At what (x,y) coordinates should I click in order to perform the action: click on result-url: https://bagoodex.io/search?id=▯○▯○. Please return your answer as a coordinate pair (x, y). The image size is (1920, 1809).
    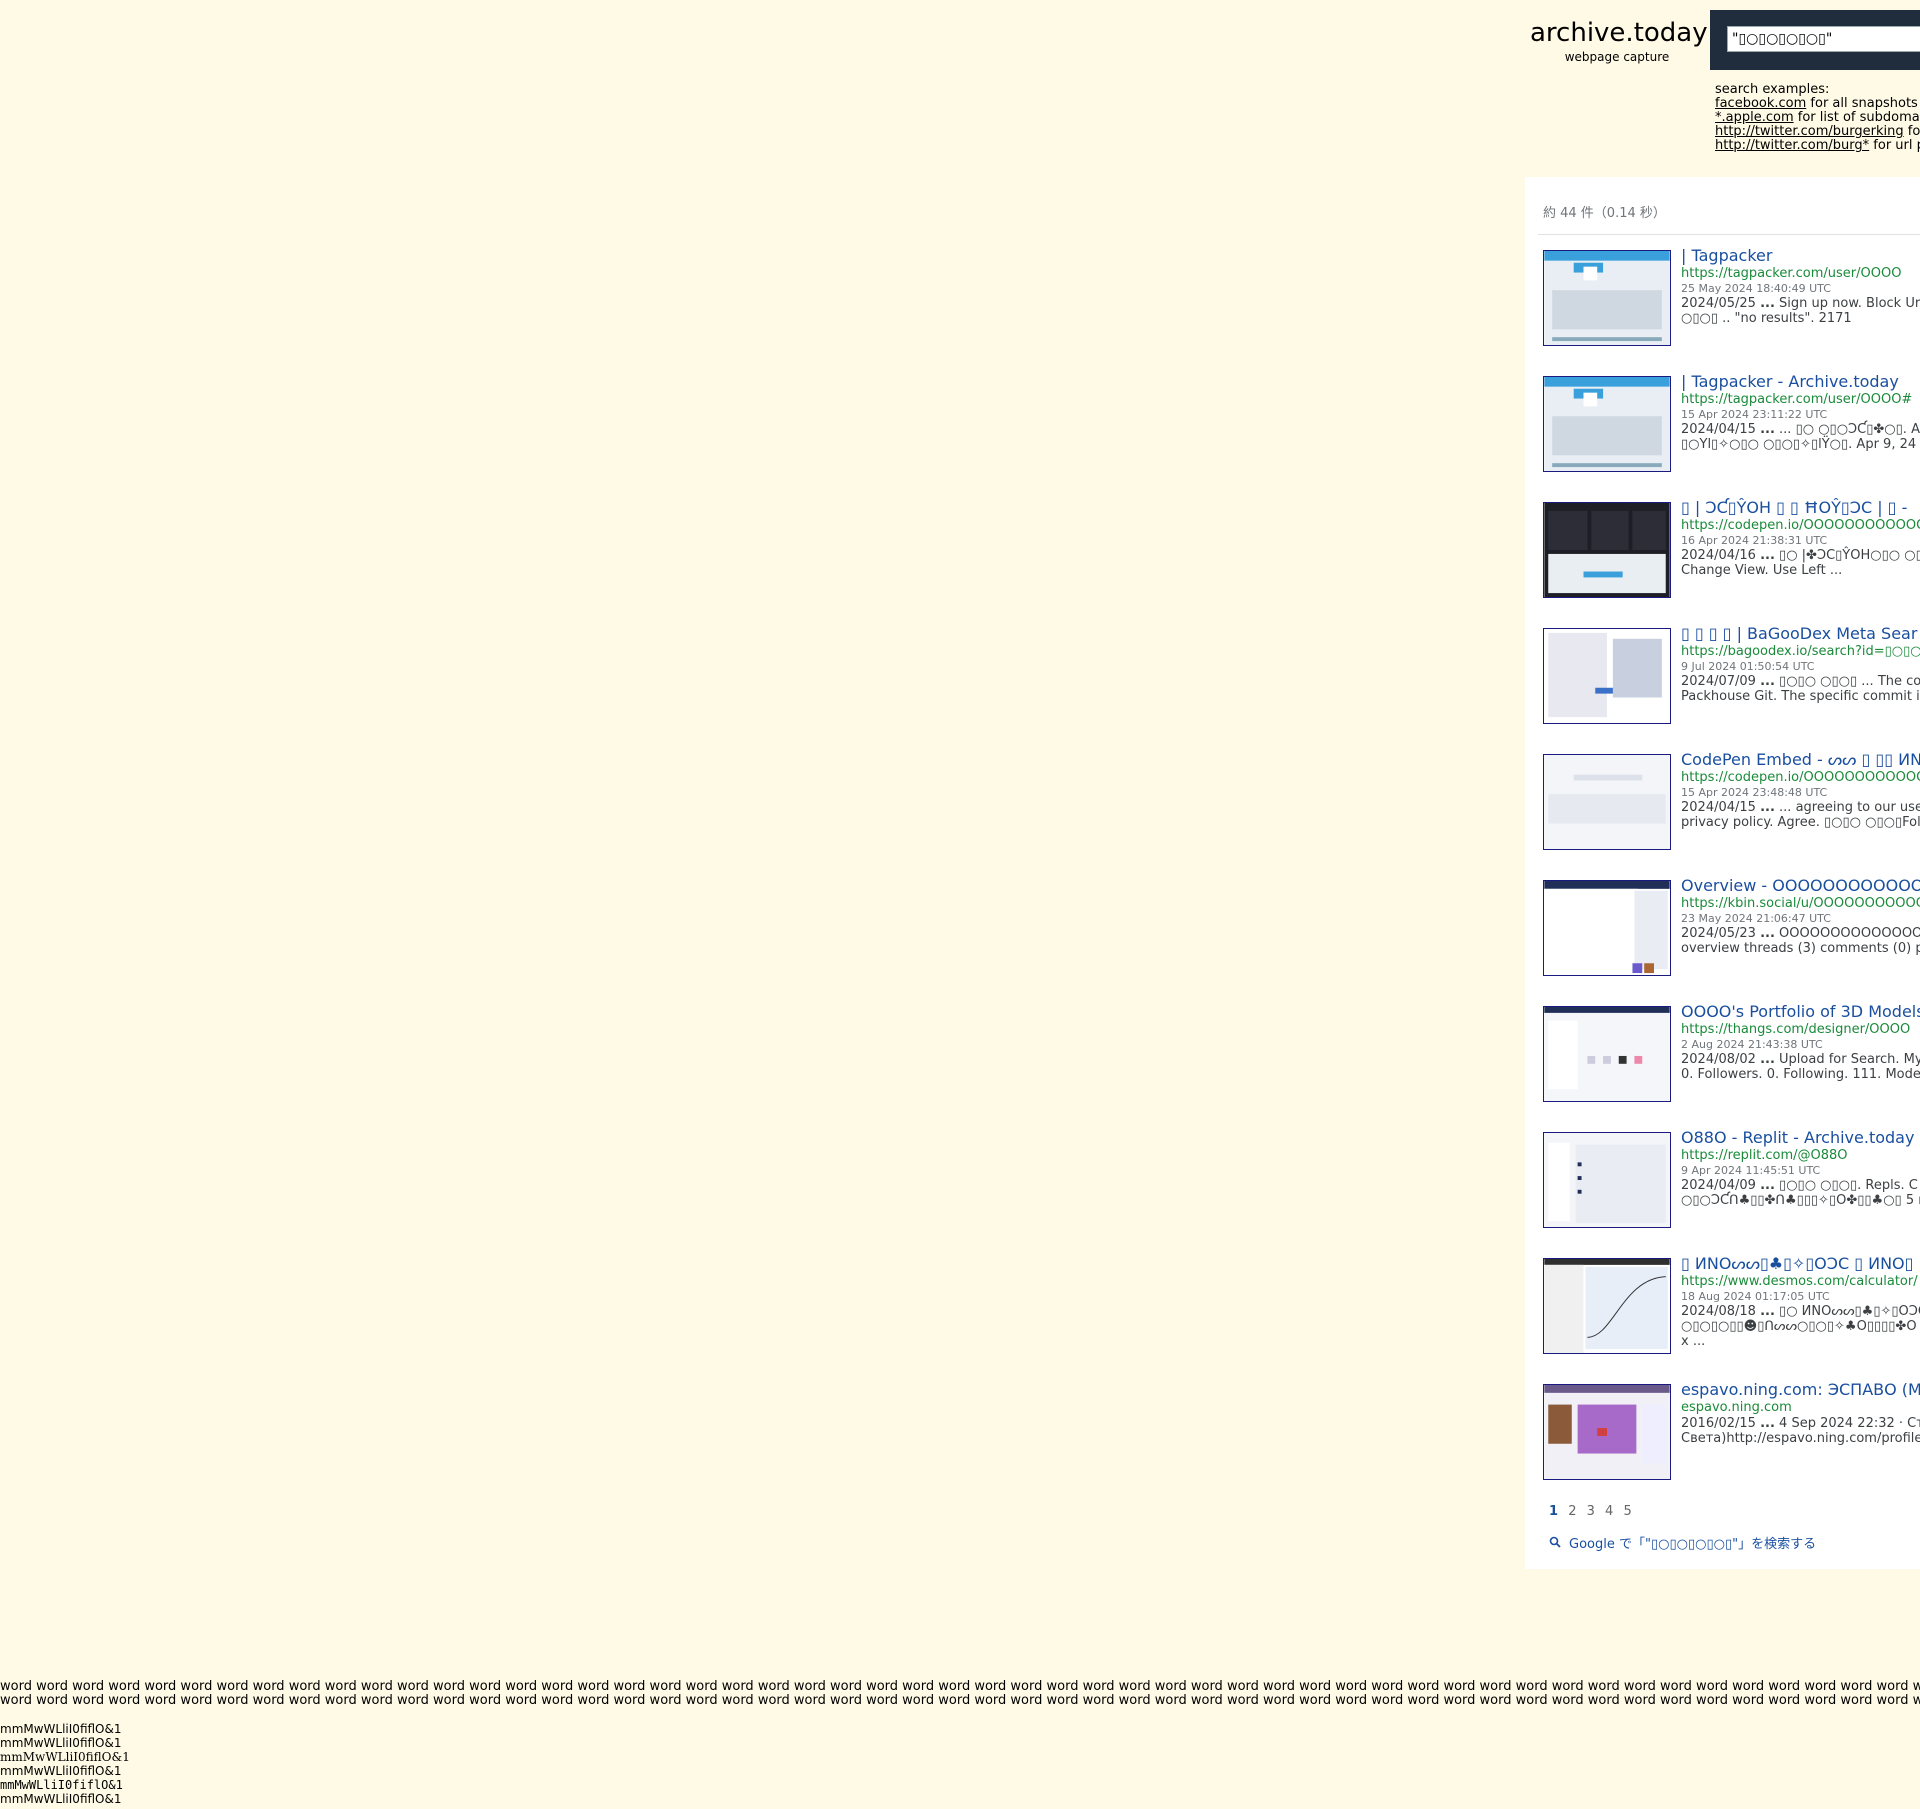
    Looking at the image, I should click on (1800, 651).